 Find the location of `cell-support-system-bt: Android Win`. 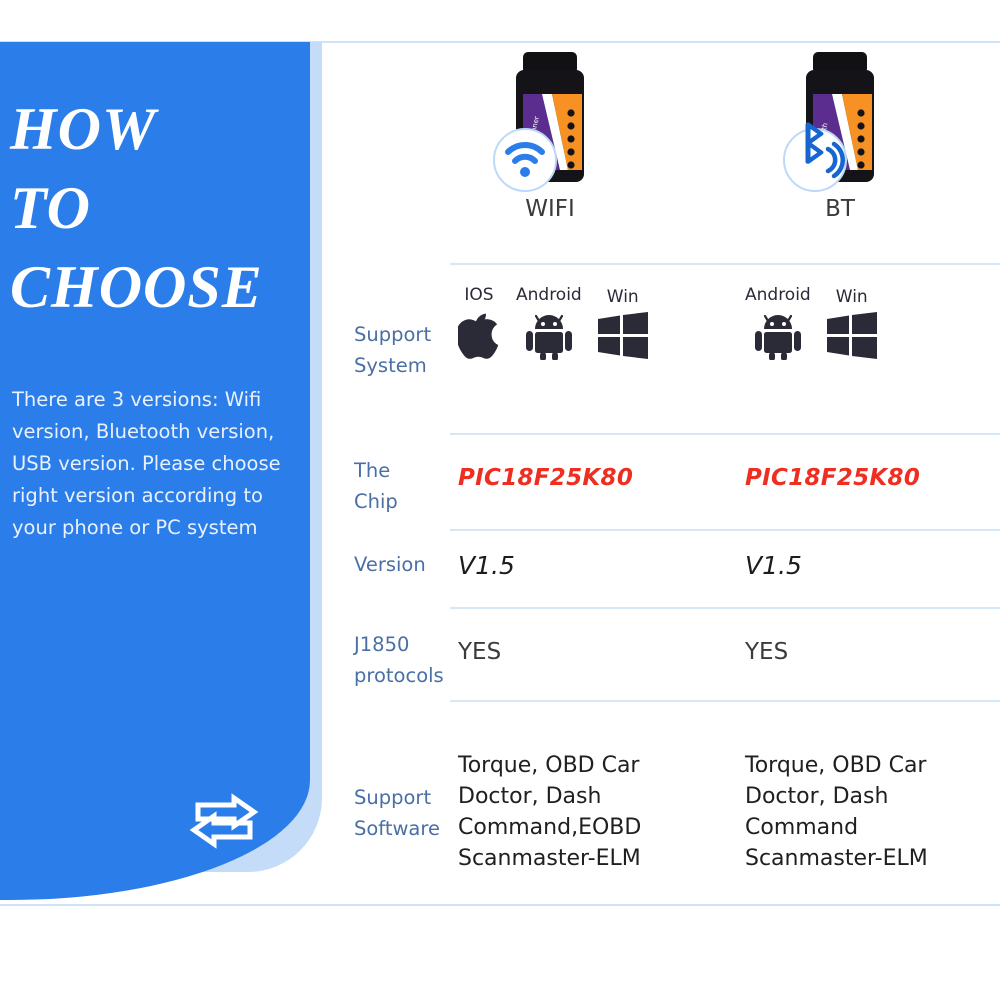

cell-support-system-bt: Android Win is located at coordinates (872, 322).